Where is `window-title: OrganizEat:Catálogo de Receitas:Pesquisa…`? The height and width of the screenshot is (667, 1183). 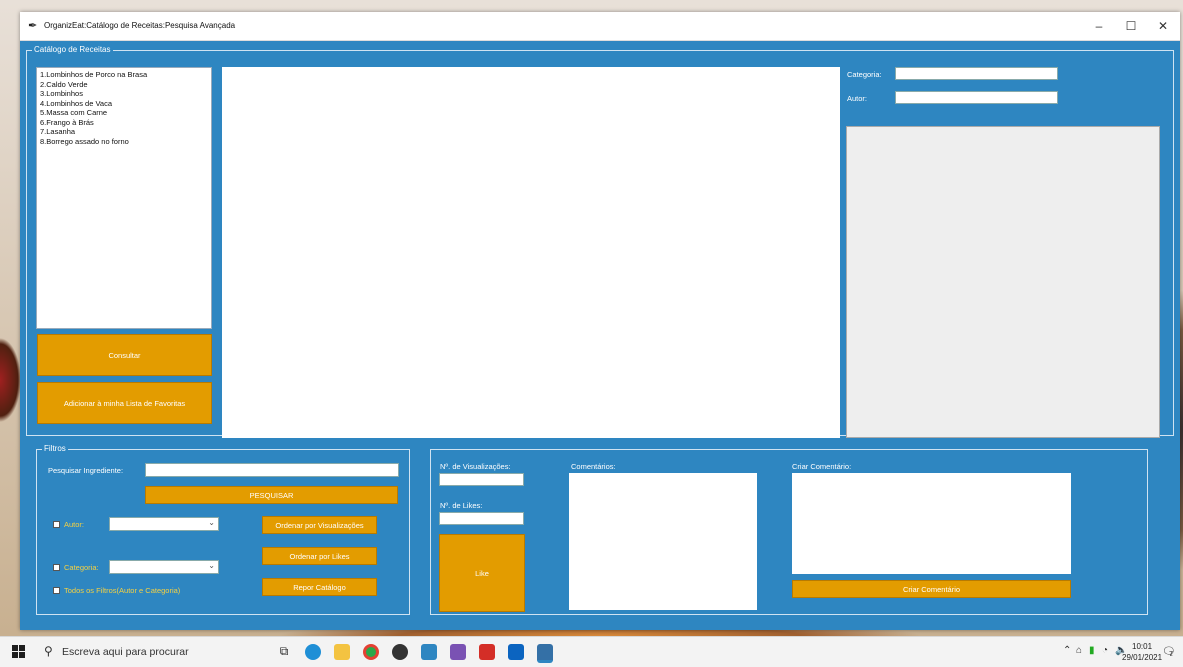
window-title: OrganizEat:Catálogo de Receitas:Pesquisa… is located at coordinates (140, 25).